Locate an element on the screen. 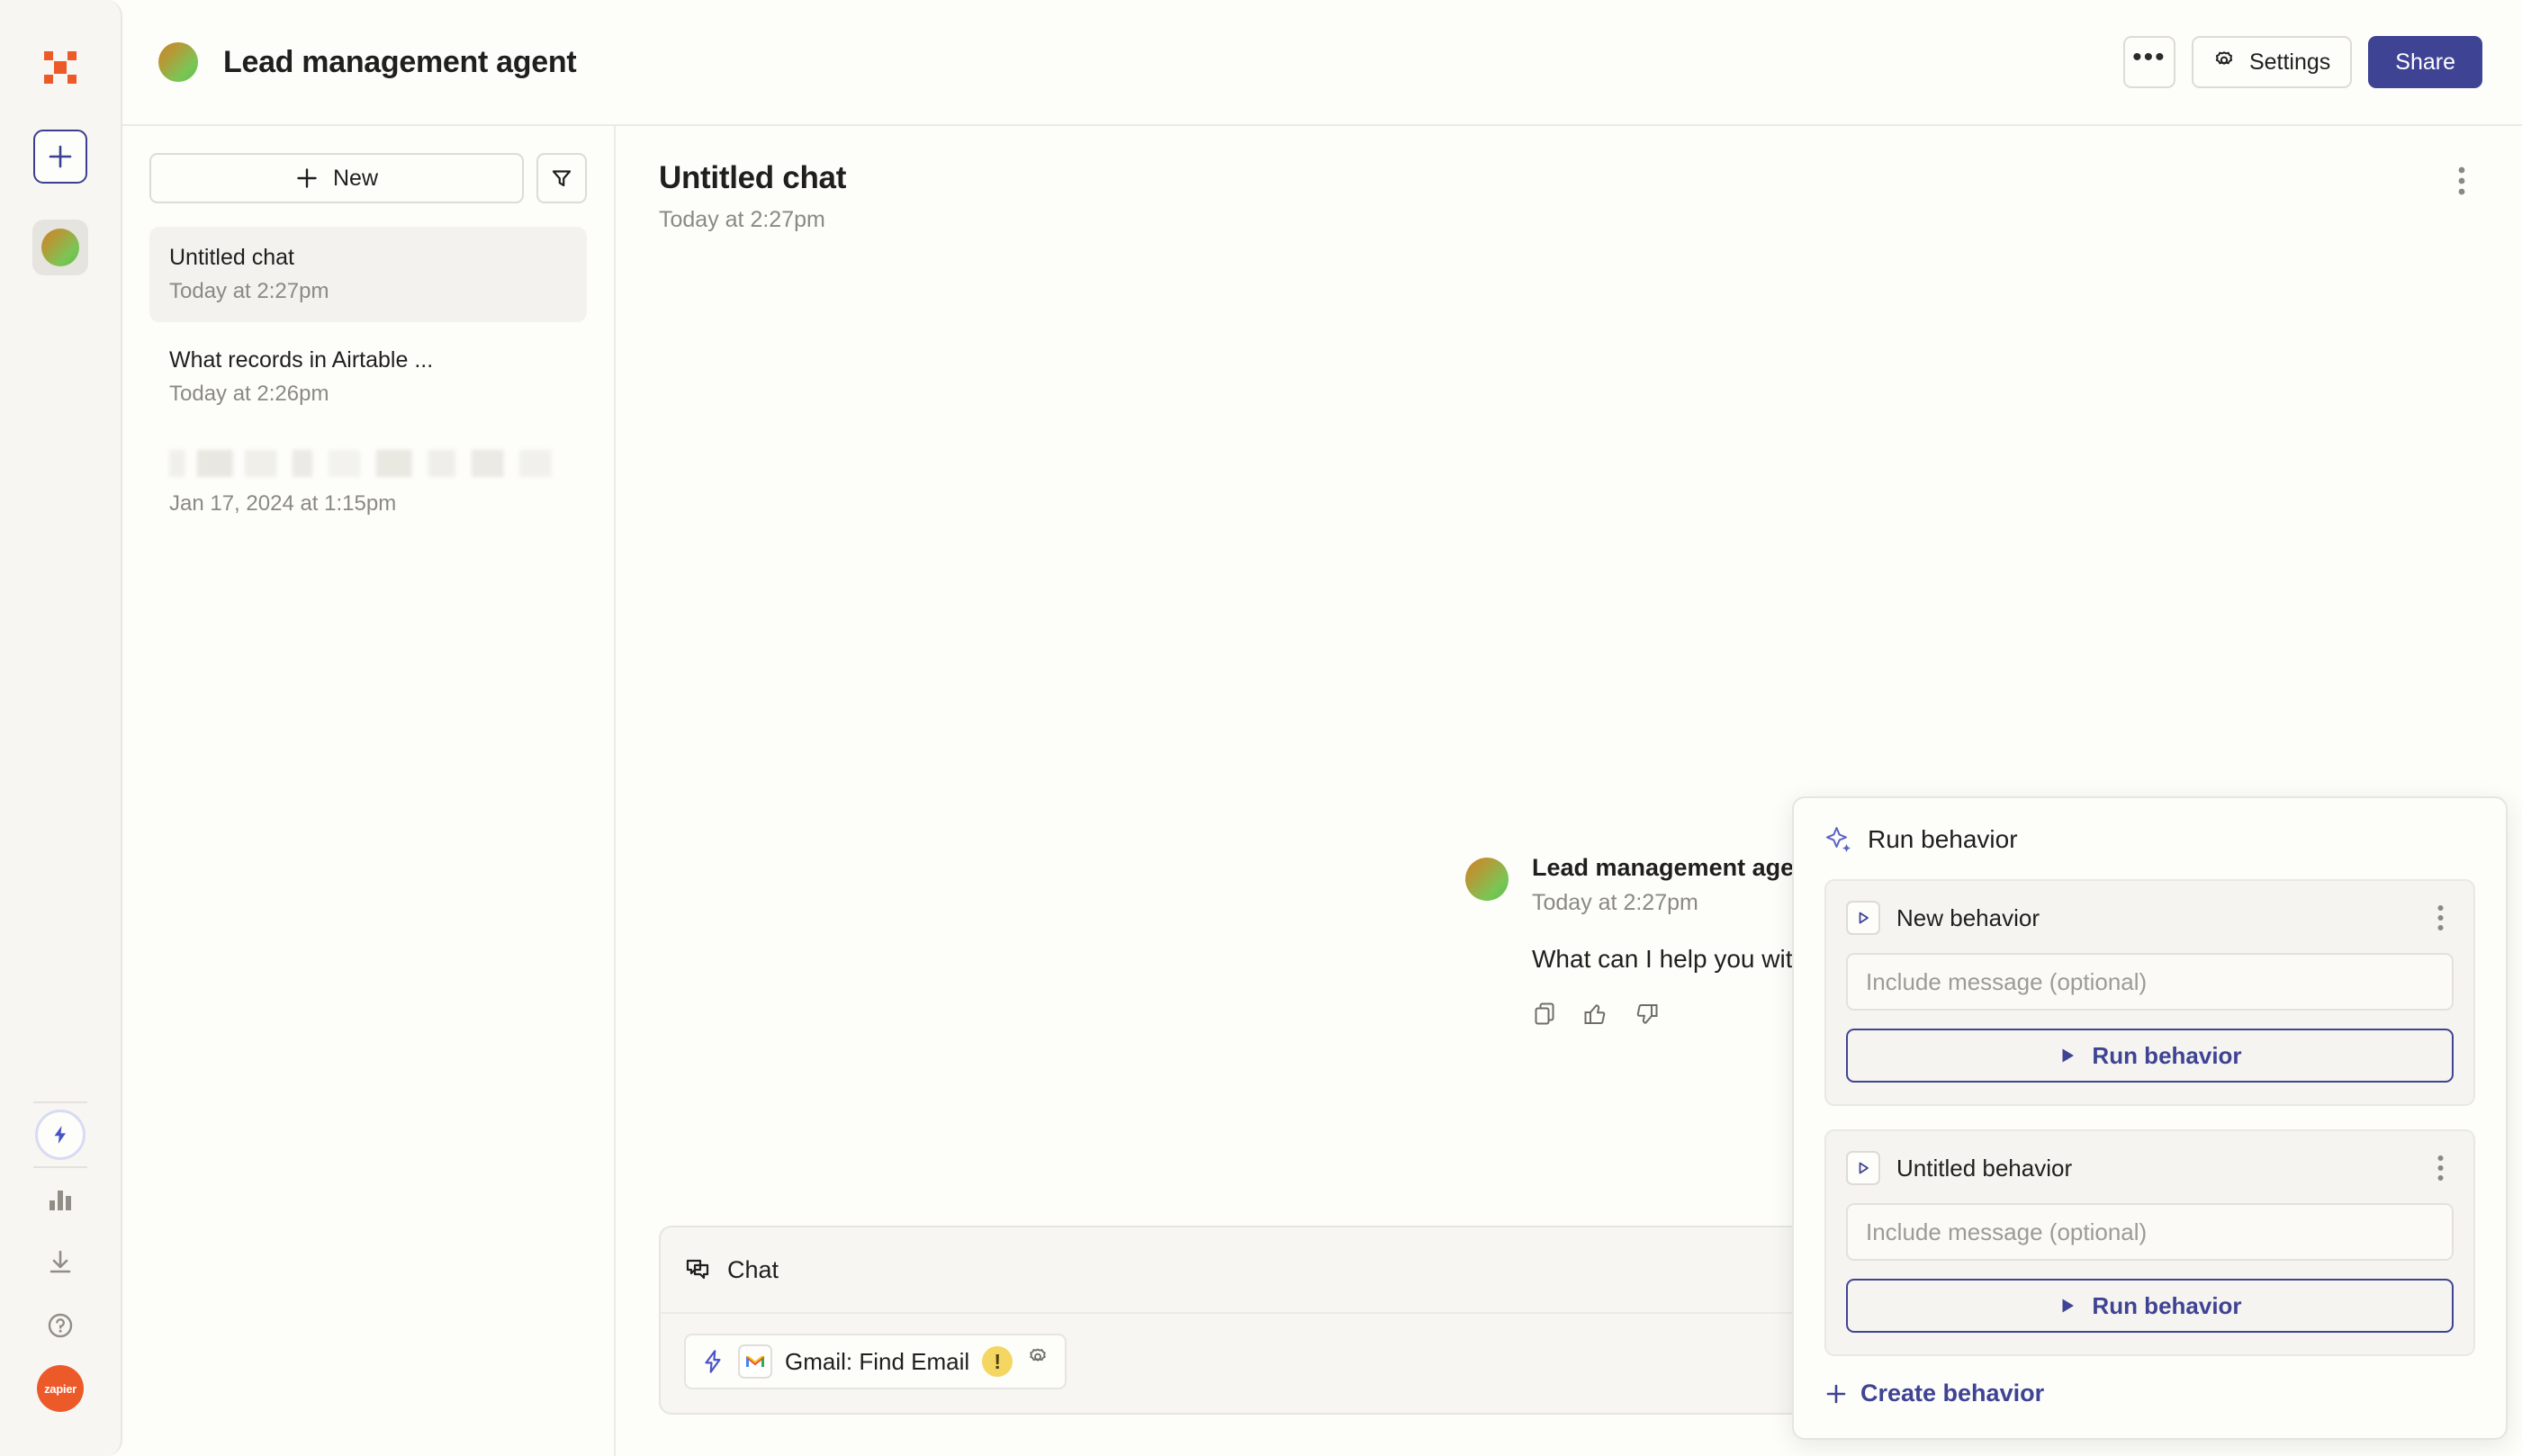 This screenshot has height=1456, width=2522. copy-message-button is located at coordinates (1545, 1014).